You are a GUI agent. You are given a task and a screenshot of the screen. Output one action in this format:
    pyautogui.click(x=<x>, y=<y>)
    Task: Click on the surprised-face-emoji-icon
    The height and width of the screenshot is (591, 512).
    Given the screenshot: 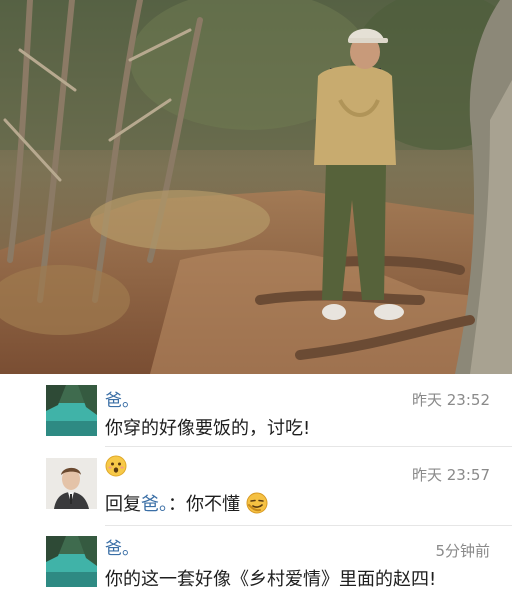 What is the action you would take?
    pyautogui.click(x=116, y=468)
    